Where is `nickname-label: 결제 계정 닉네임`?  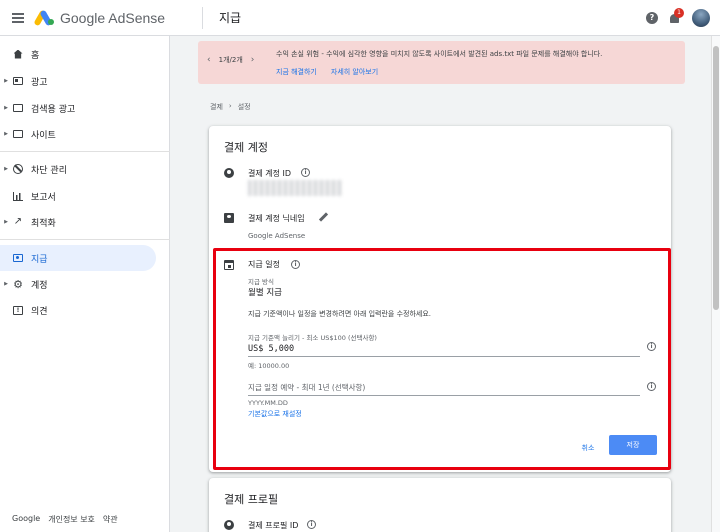 nickname-label: 결제 계정 닉네임 is located at coordinates (276, 218).